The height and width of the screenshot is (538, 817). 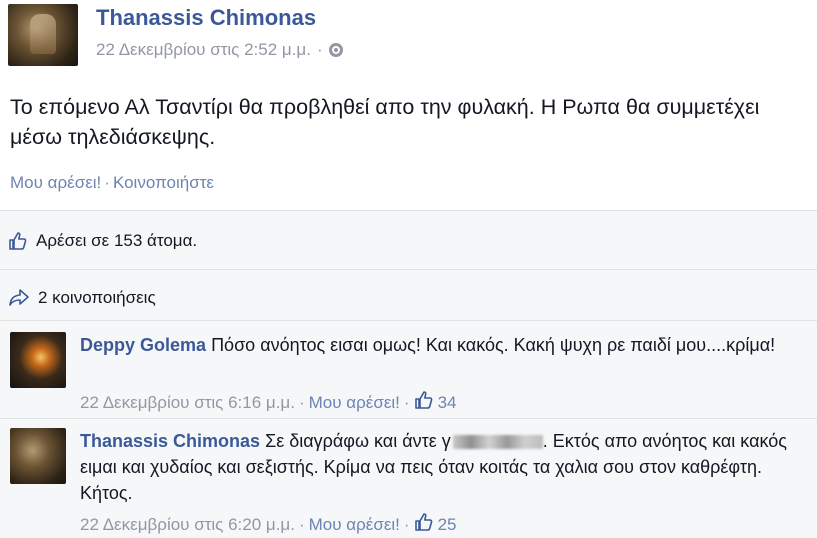 What do you see at coordinates (435, 402) in the screenshot?
I see `comment-like-count: 34` at bounding box center [435, 402].